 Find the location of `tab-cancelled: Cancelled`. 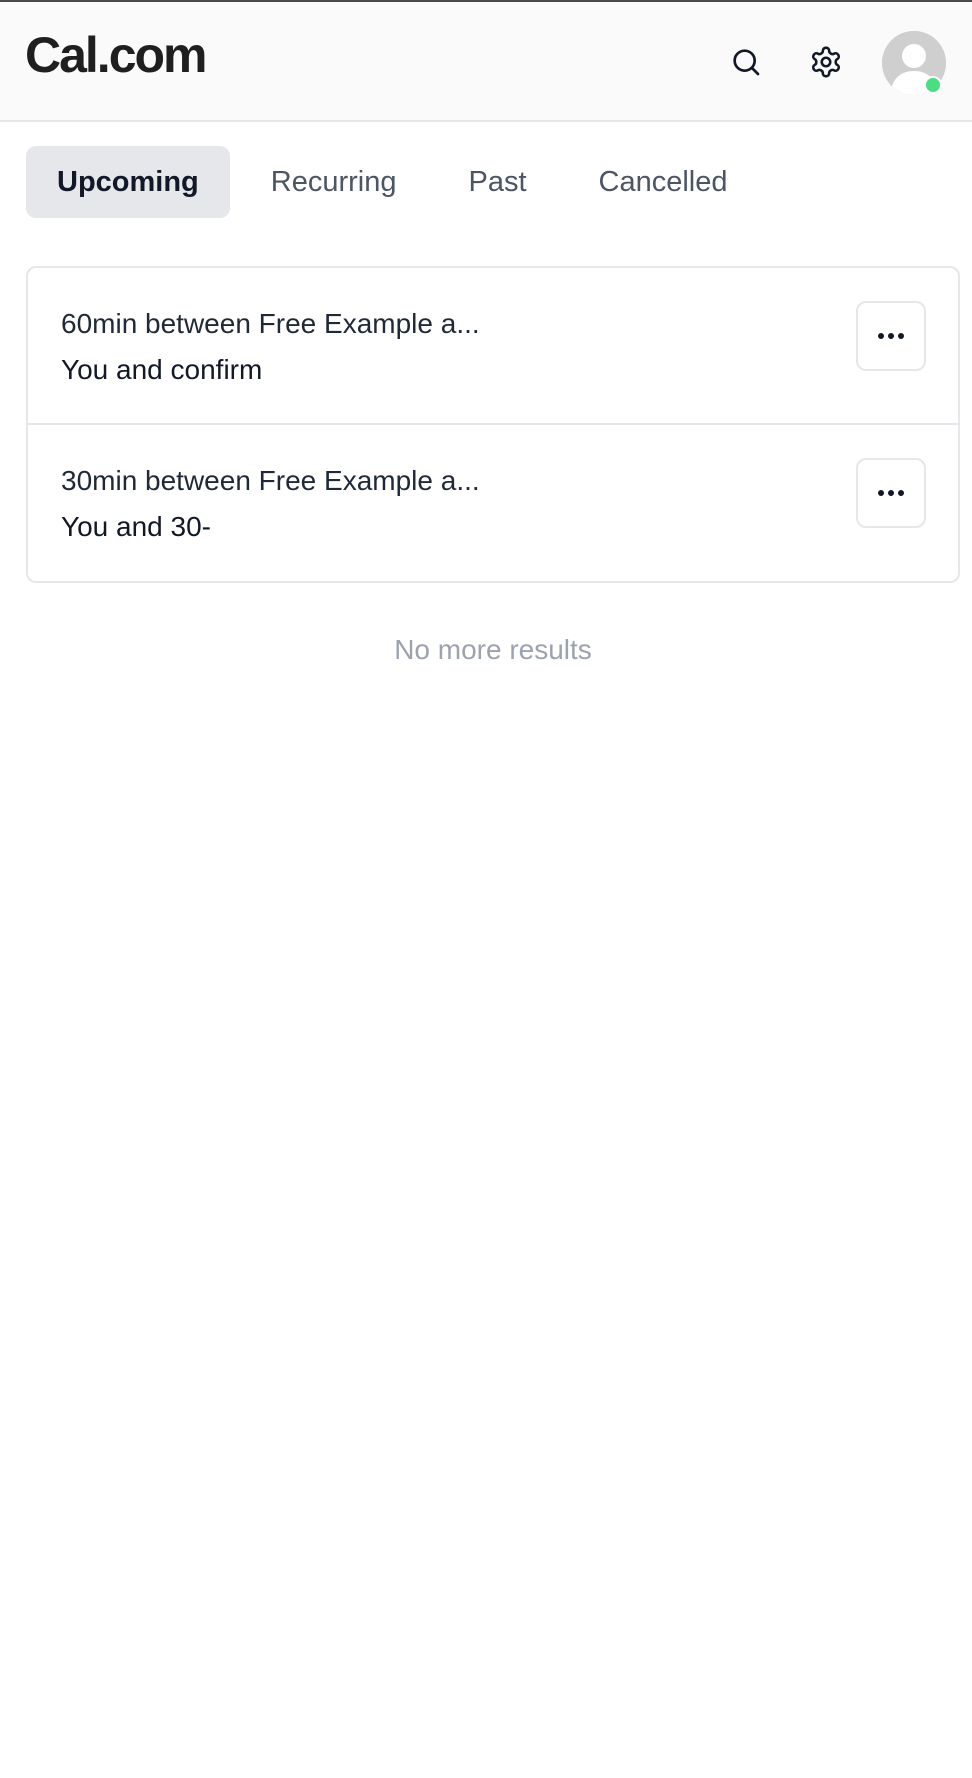

tab-cancelled: Cancelled is located at coordinates (663, 182).